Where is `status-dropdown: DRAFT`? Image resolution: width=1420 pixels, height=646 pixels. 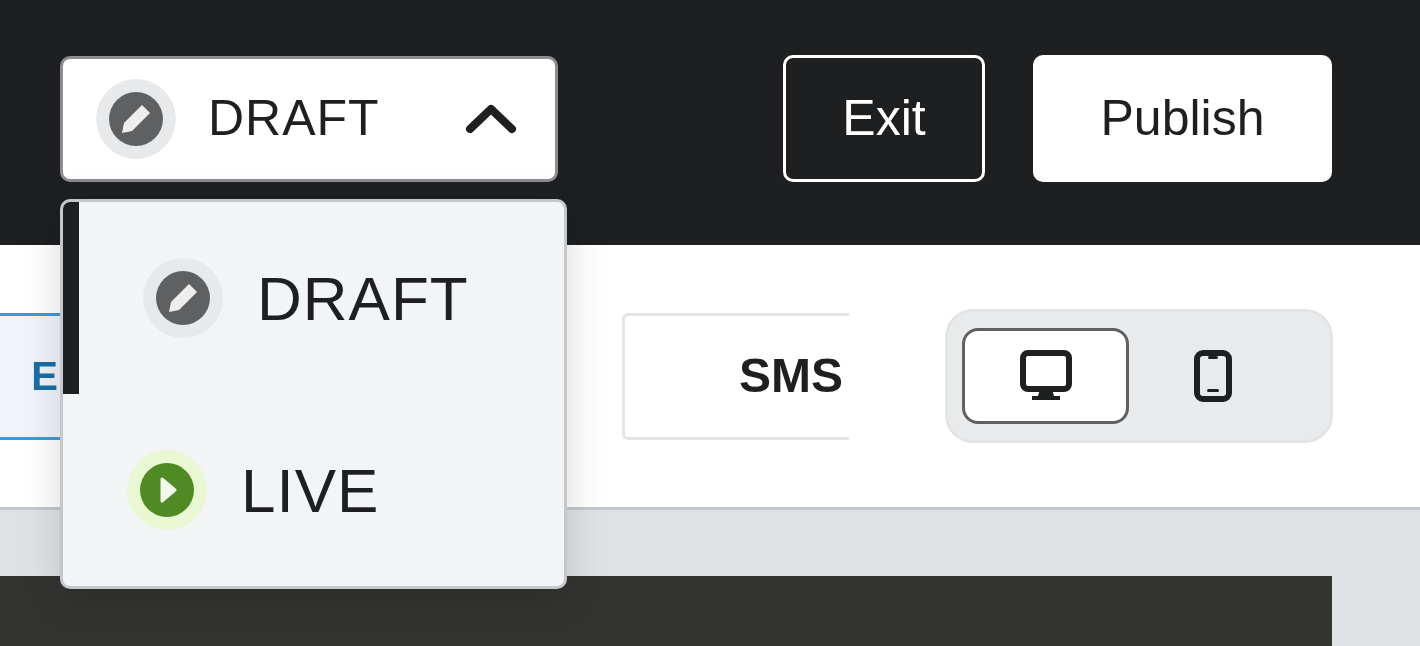 status-dropdown: DRAFT is located at coordinates (309, 118).